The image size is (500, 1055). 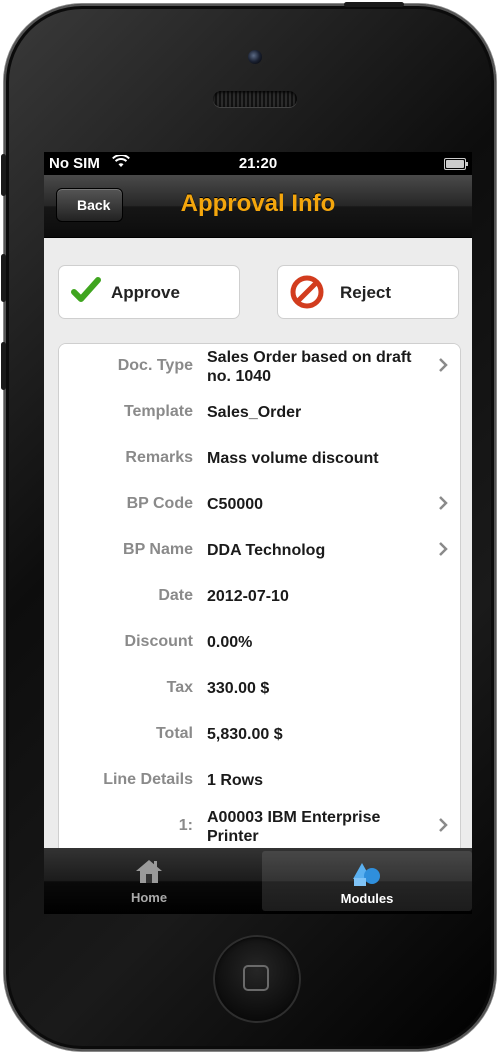 I want to click on power-button, so click(x=374, y=4).